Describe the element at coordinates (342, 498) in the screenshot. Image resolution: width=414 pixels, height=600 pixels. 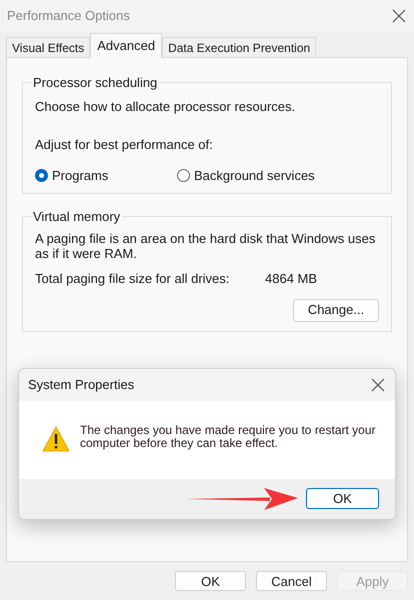
I see `ok-button: OK` at that location.